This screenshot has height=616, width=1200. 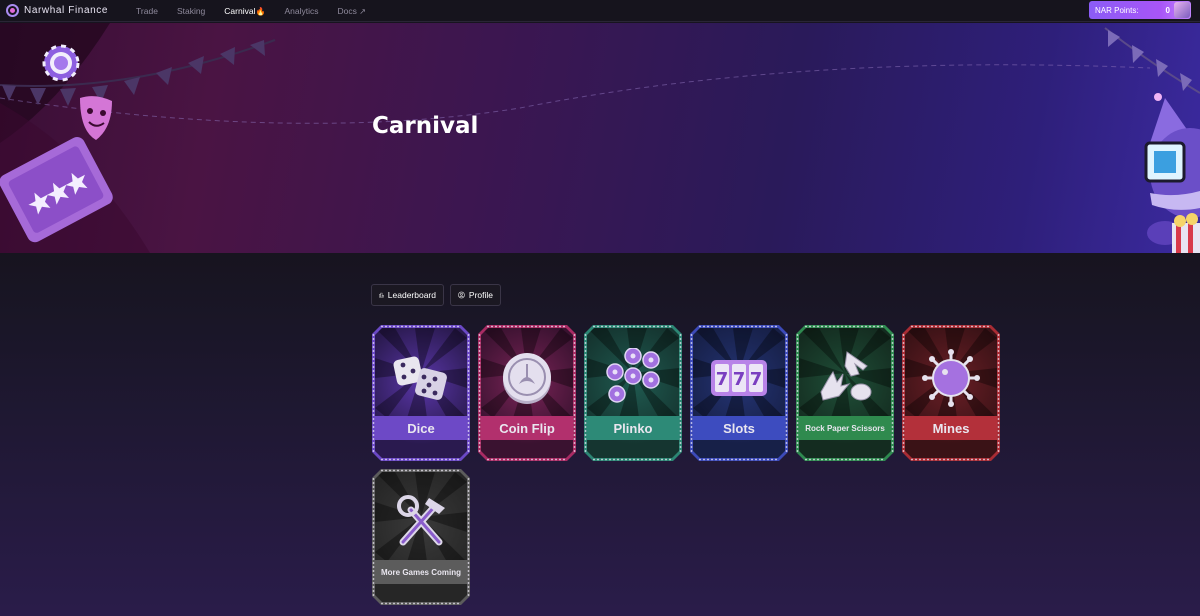 I want to click on card-inner: Mines, so click(x=951, y=393).